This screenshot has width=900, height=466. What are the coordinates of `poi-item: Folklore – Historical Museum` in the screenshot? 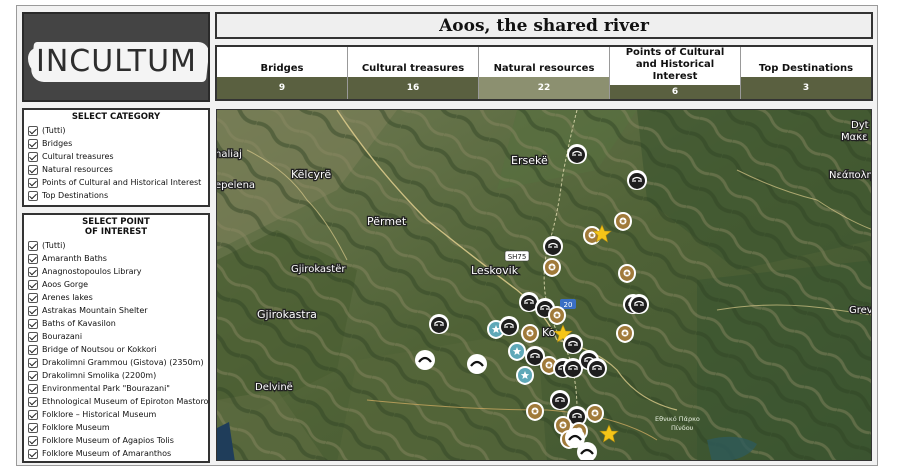 It's located at (116, 414).